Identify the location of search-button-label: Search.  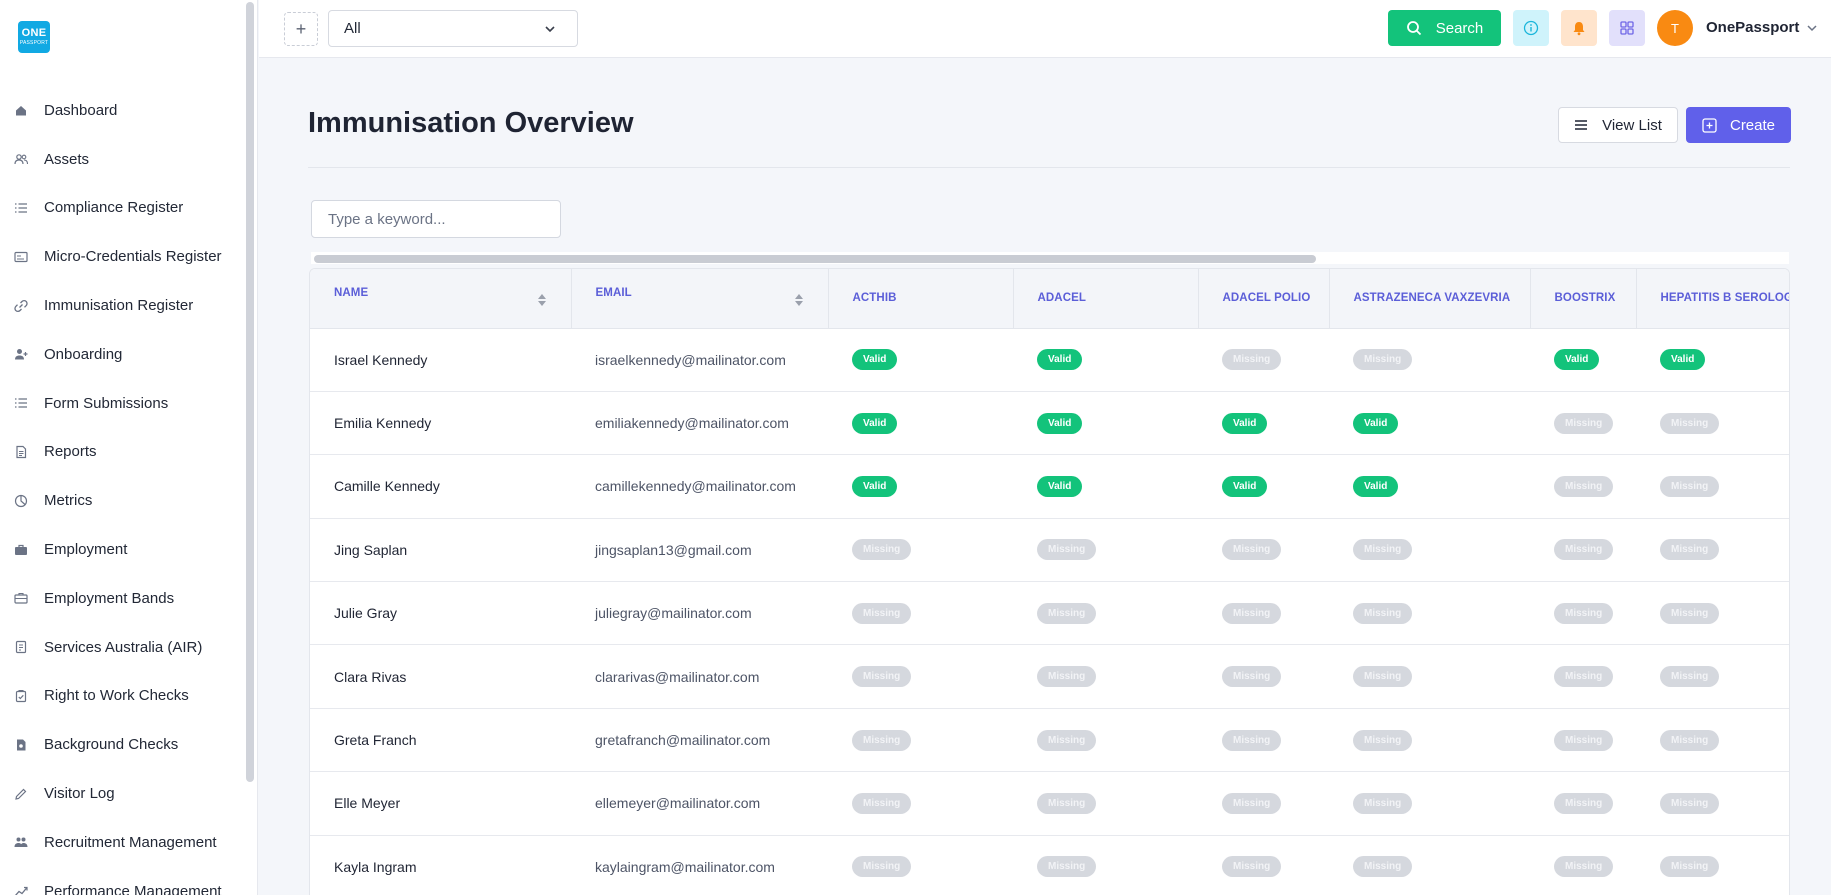
(1459, 28).